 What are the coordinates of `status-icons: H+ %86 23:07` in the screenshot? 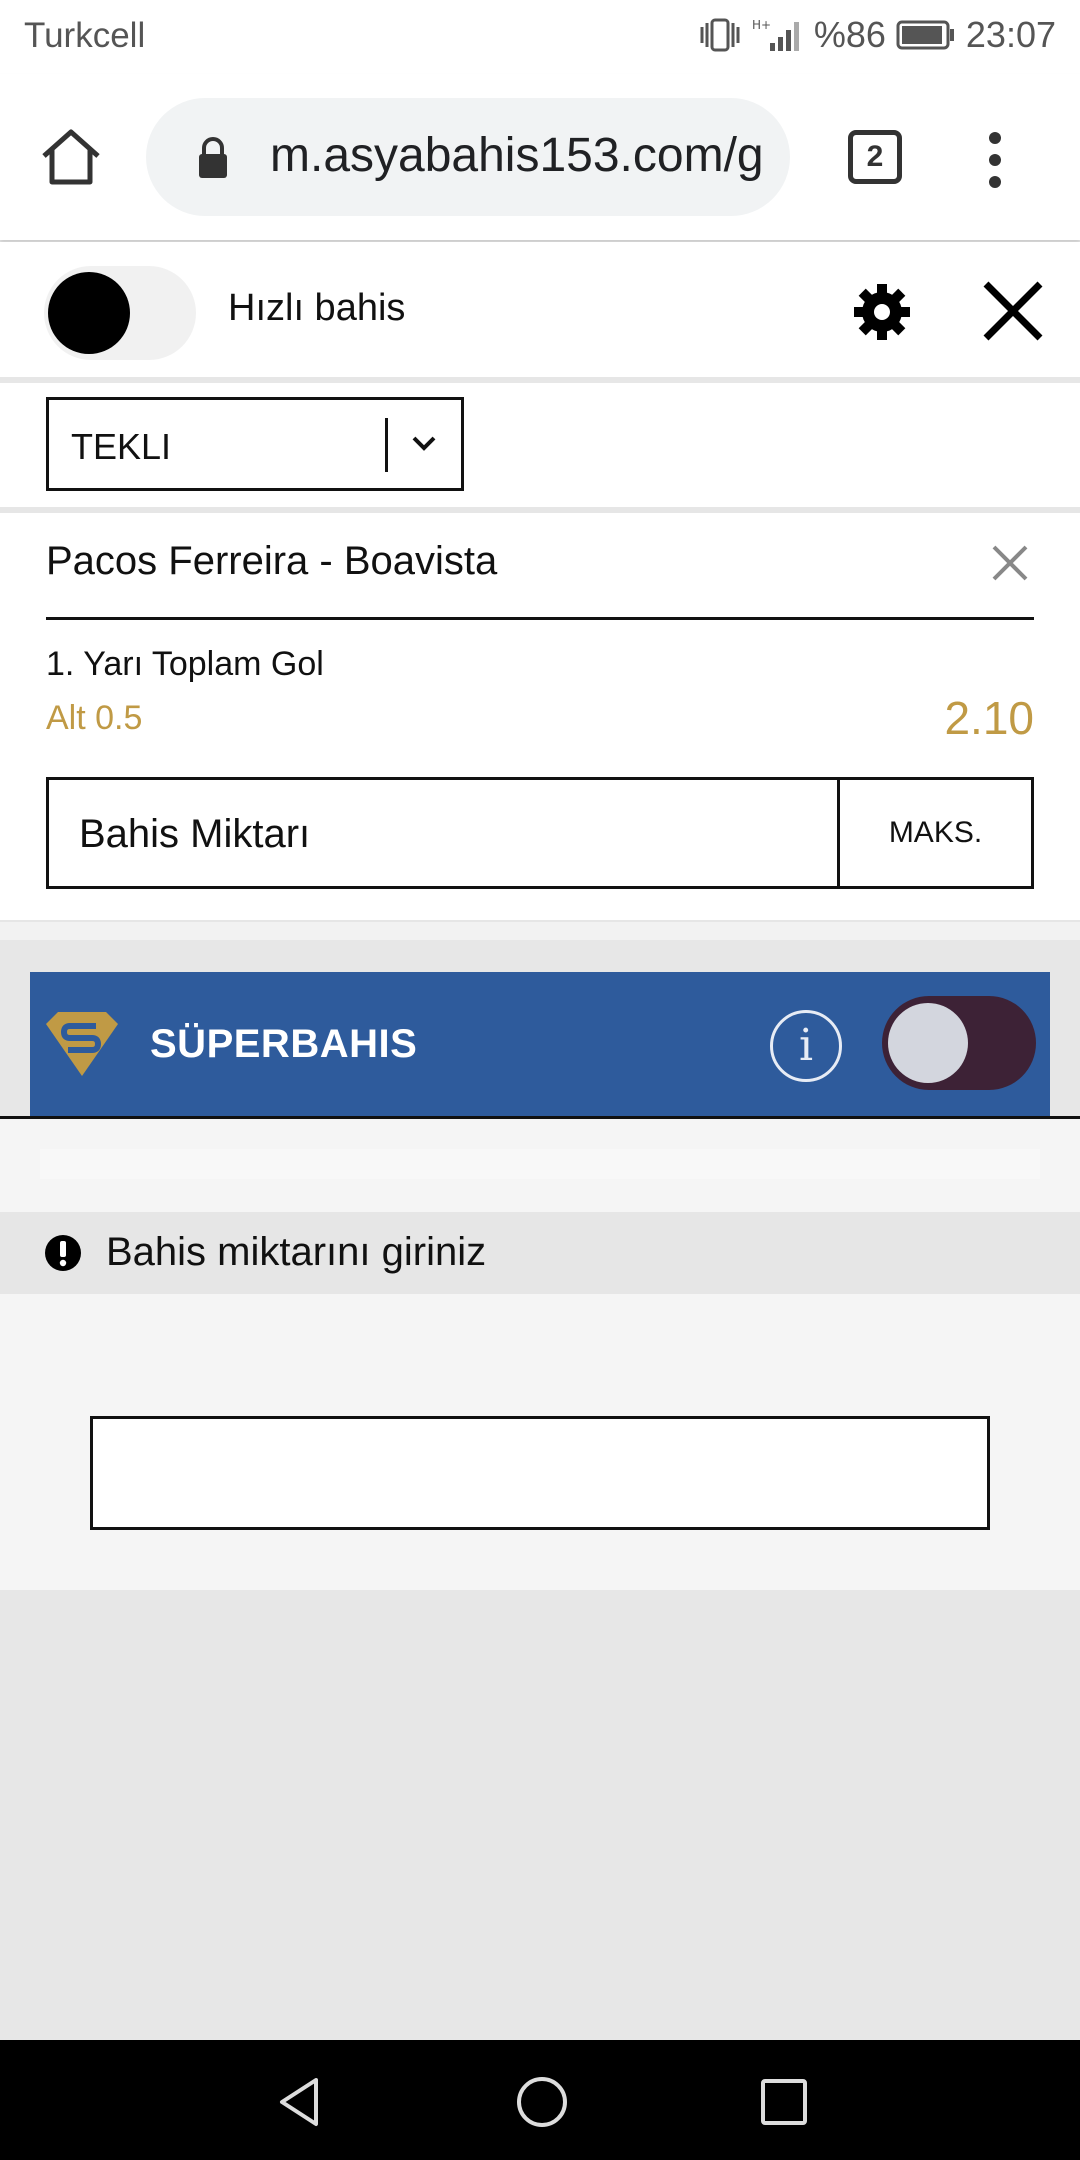 It's located at (877, 35).